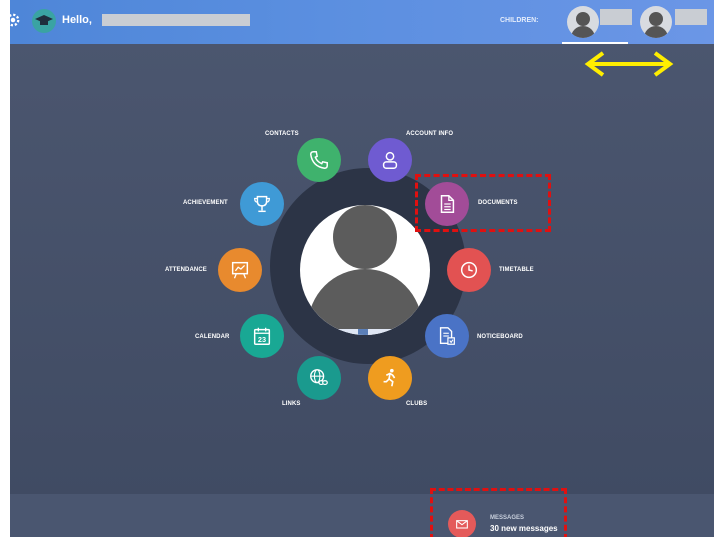 This screenshot has width=714, height=537. What do you see at coordinates (212, 337) in the screenshot?
I see `calendar-label: CALENDAR` at bounding box center [212, 337].